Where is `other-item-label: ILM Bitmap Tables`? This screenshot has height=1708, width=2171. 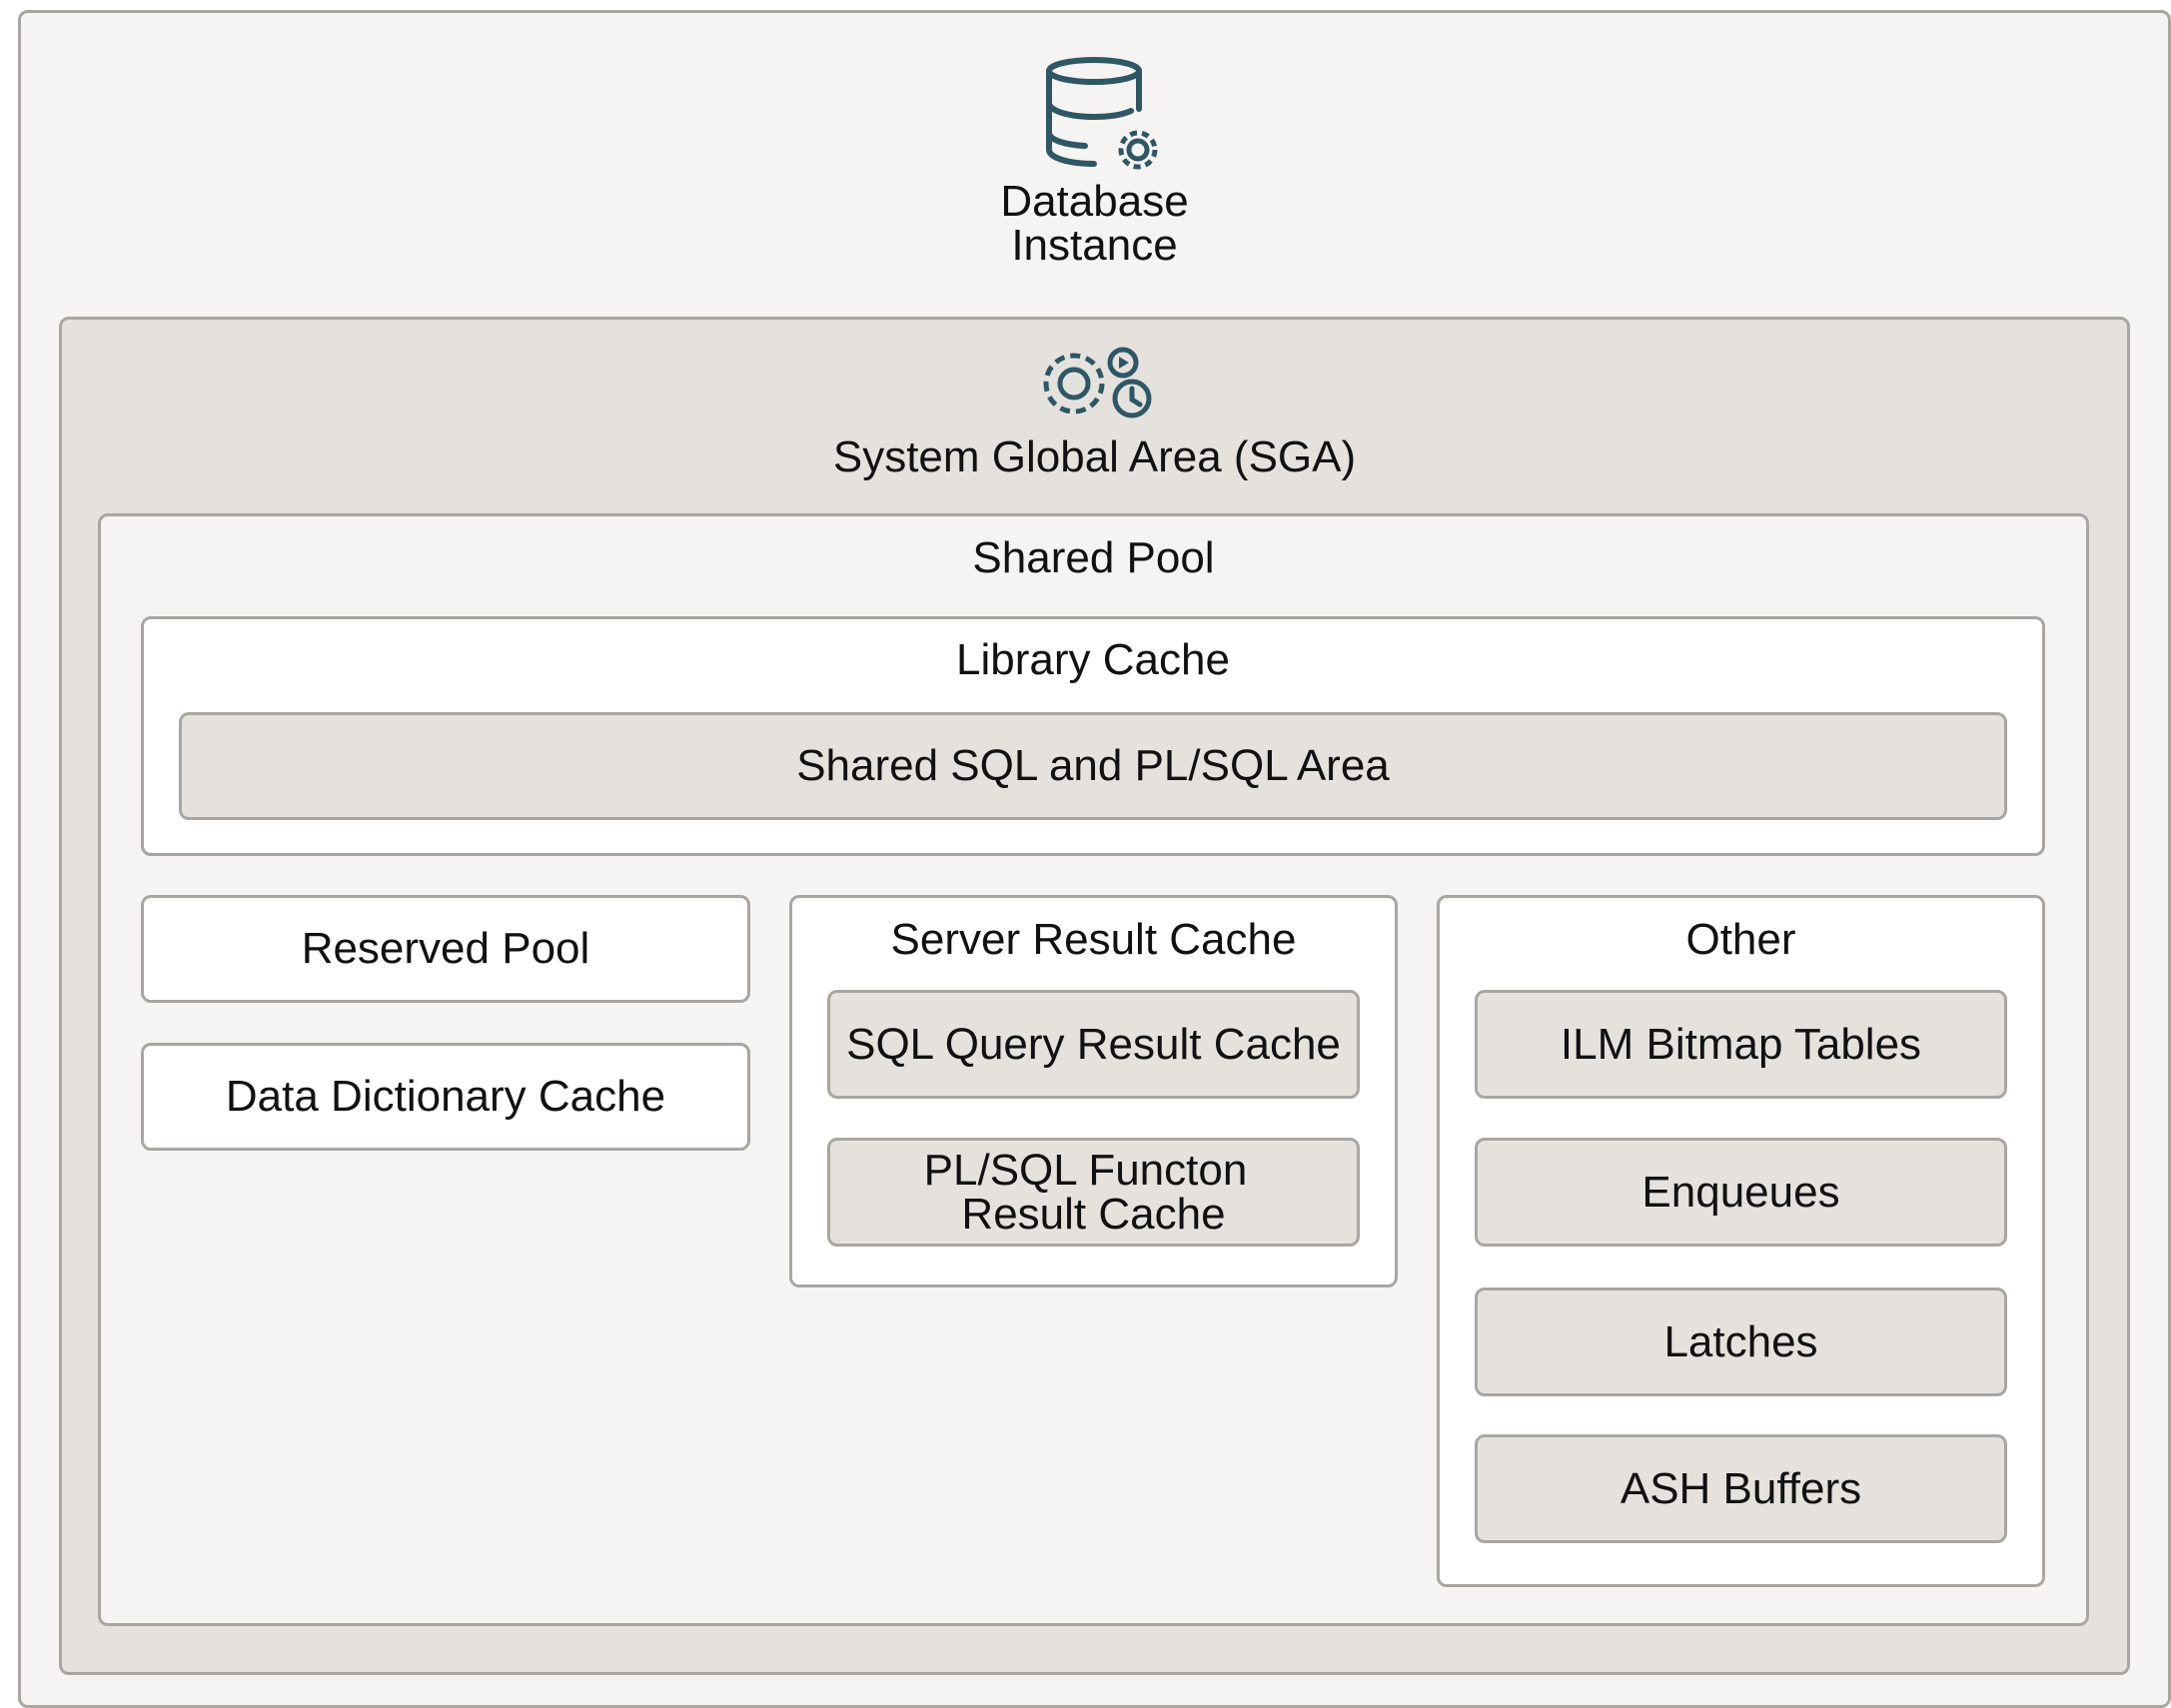 other-item-label: ILM Bitmap Tables is located at coordinates (1741, 1044).